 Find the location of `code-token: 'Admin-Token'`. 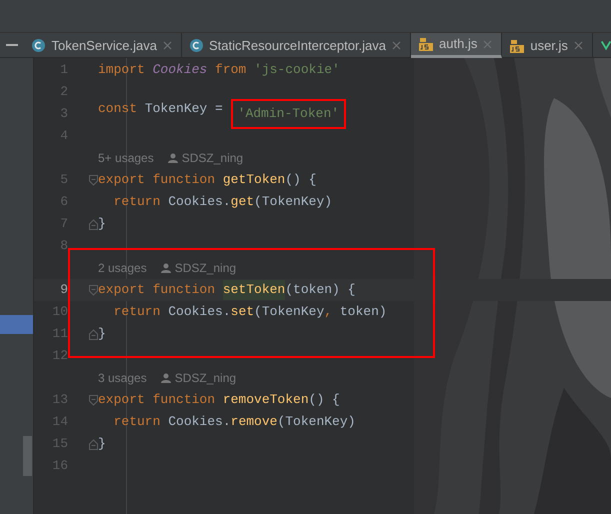

code-token: 'Admin-Token' is located at coordinates (288, 114).